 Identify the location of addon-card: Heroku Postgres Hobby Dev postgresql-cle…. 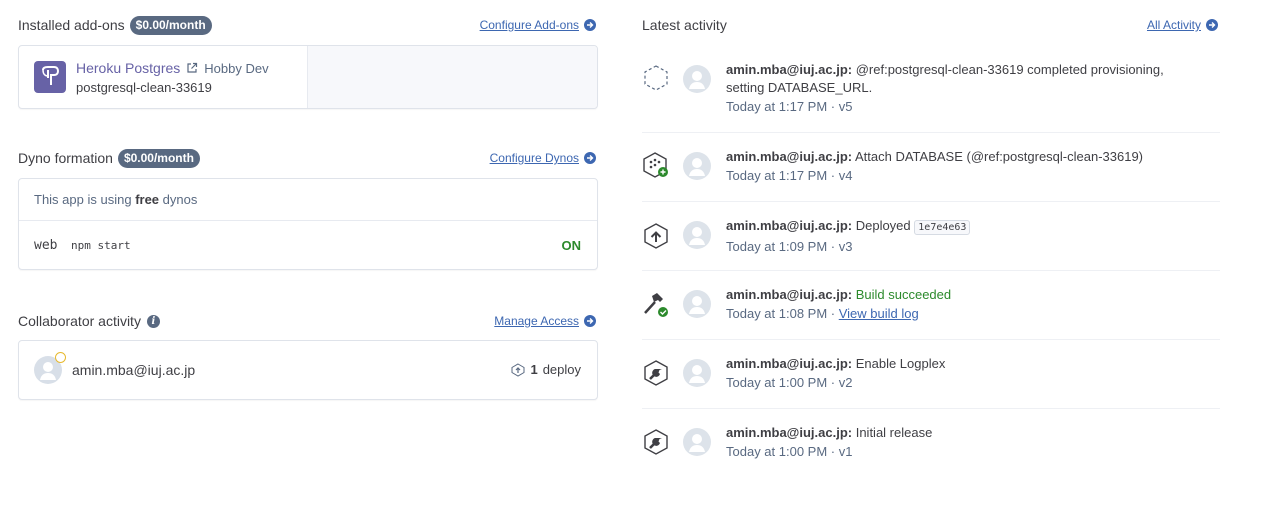
(308, 77).